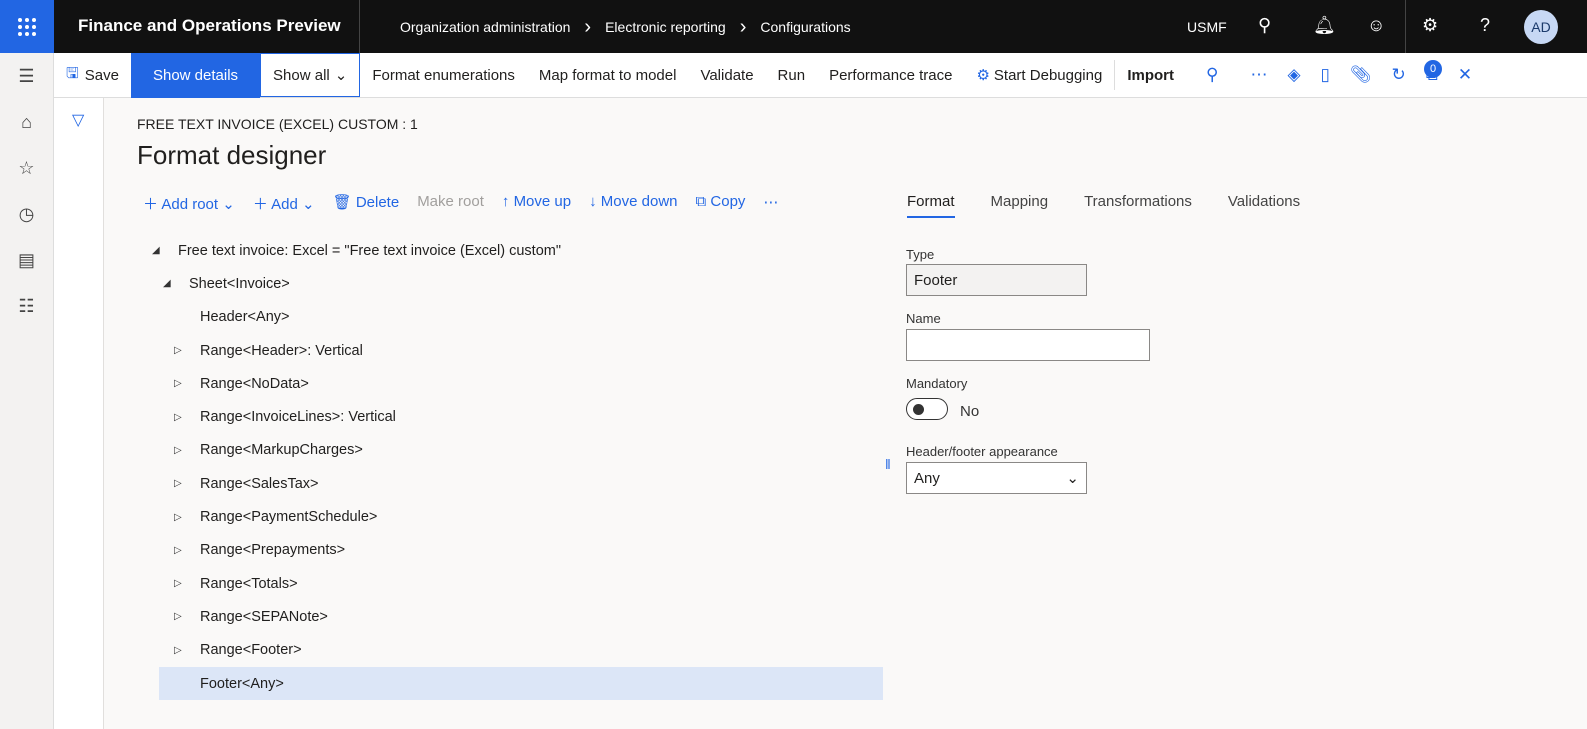 This screenshot has height=729, width=1587. I want to click on save-label: Save, so click(101, 75).